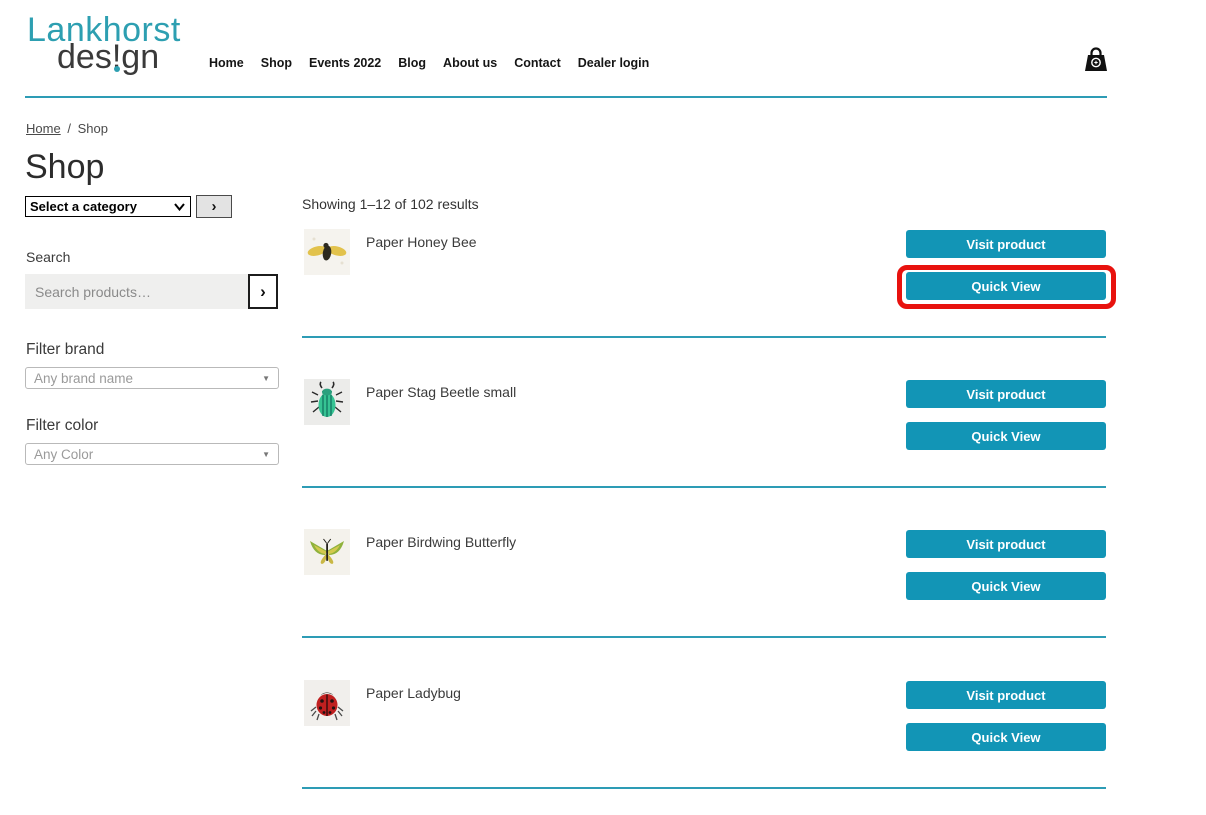  I want to click on logo-exclamation: !, so click(116, 57).